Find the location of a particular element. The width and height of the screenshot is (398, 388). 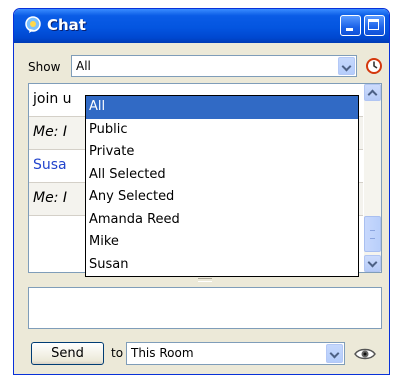

dropdown-option-public: Public is located at coordinates (222, 130).